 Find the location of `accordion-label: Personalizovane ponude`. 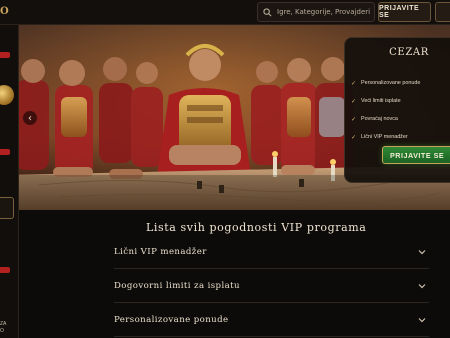

accordion-label: Personalizovane ponude is located at coordinates (171, 319).